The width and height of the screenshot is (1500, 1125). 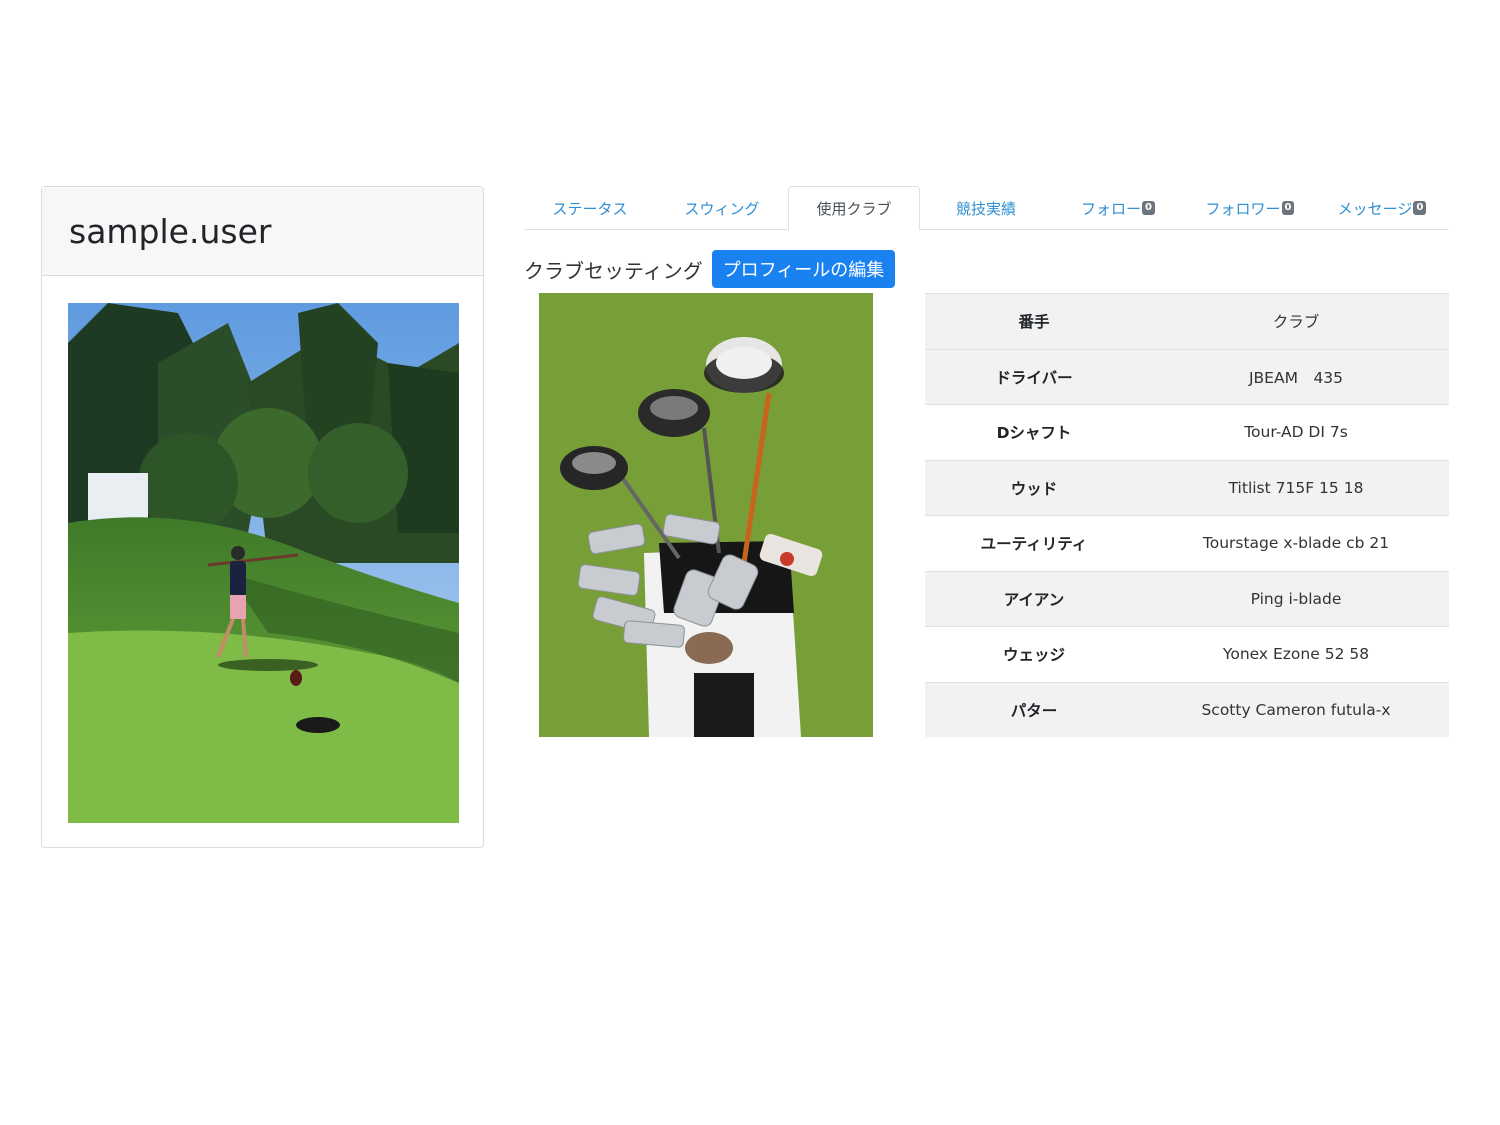 I want to click on table-row: ウッド Titlist 715F 15 18, so click(x=1187, y=487).